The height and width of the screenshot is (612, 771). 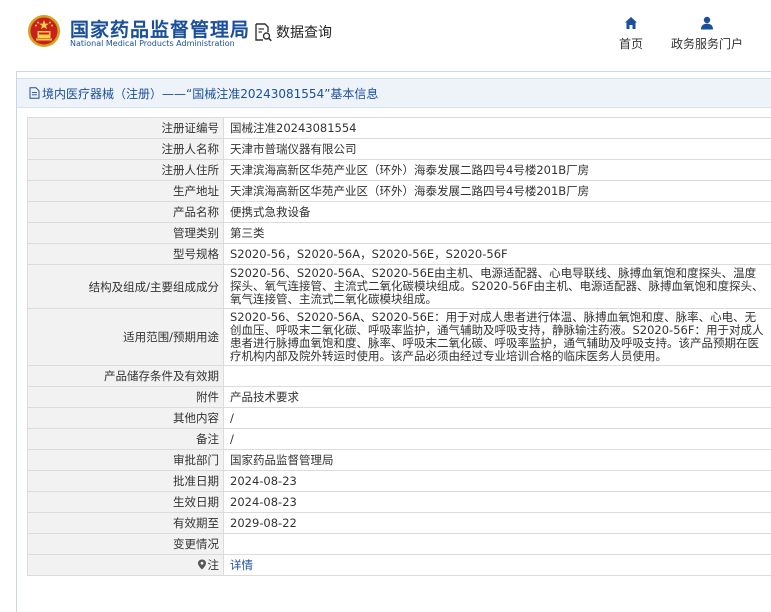 What do you see at coordinates (160, 30) in the screenshot?
I see `brand-title: 国家药品监督管理局` at bounding box center [160, 30].